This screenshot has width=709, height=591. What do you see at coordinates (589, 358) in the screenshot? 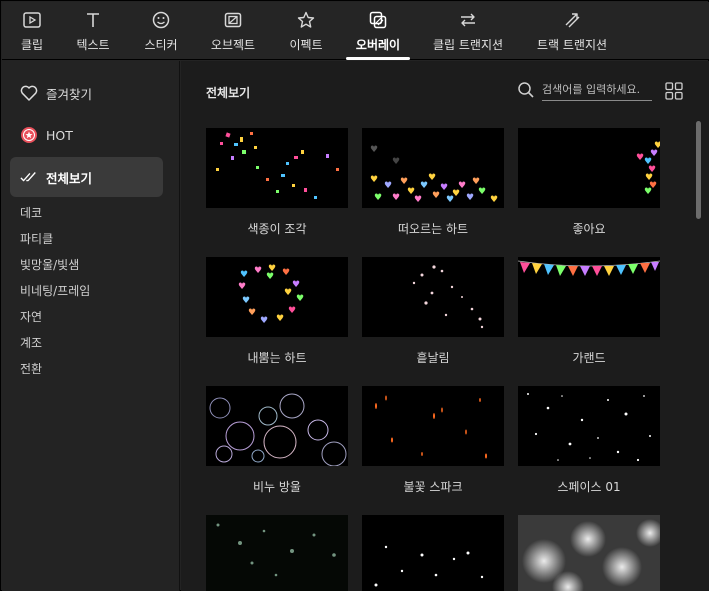
I see `overlay-card-label: 가랜드` at bounding box center [589, 358].